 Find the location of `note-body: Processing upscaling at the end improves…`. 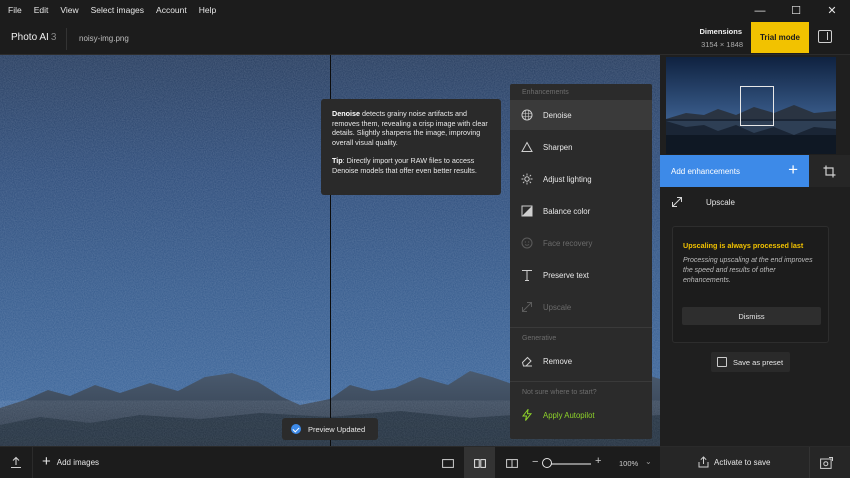

note-body: Processing upscaling at the end improves… is located at coordinates (748, 270).